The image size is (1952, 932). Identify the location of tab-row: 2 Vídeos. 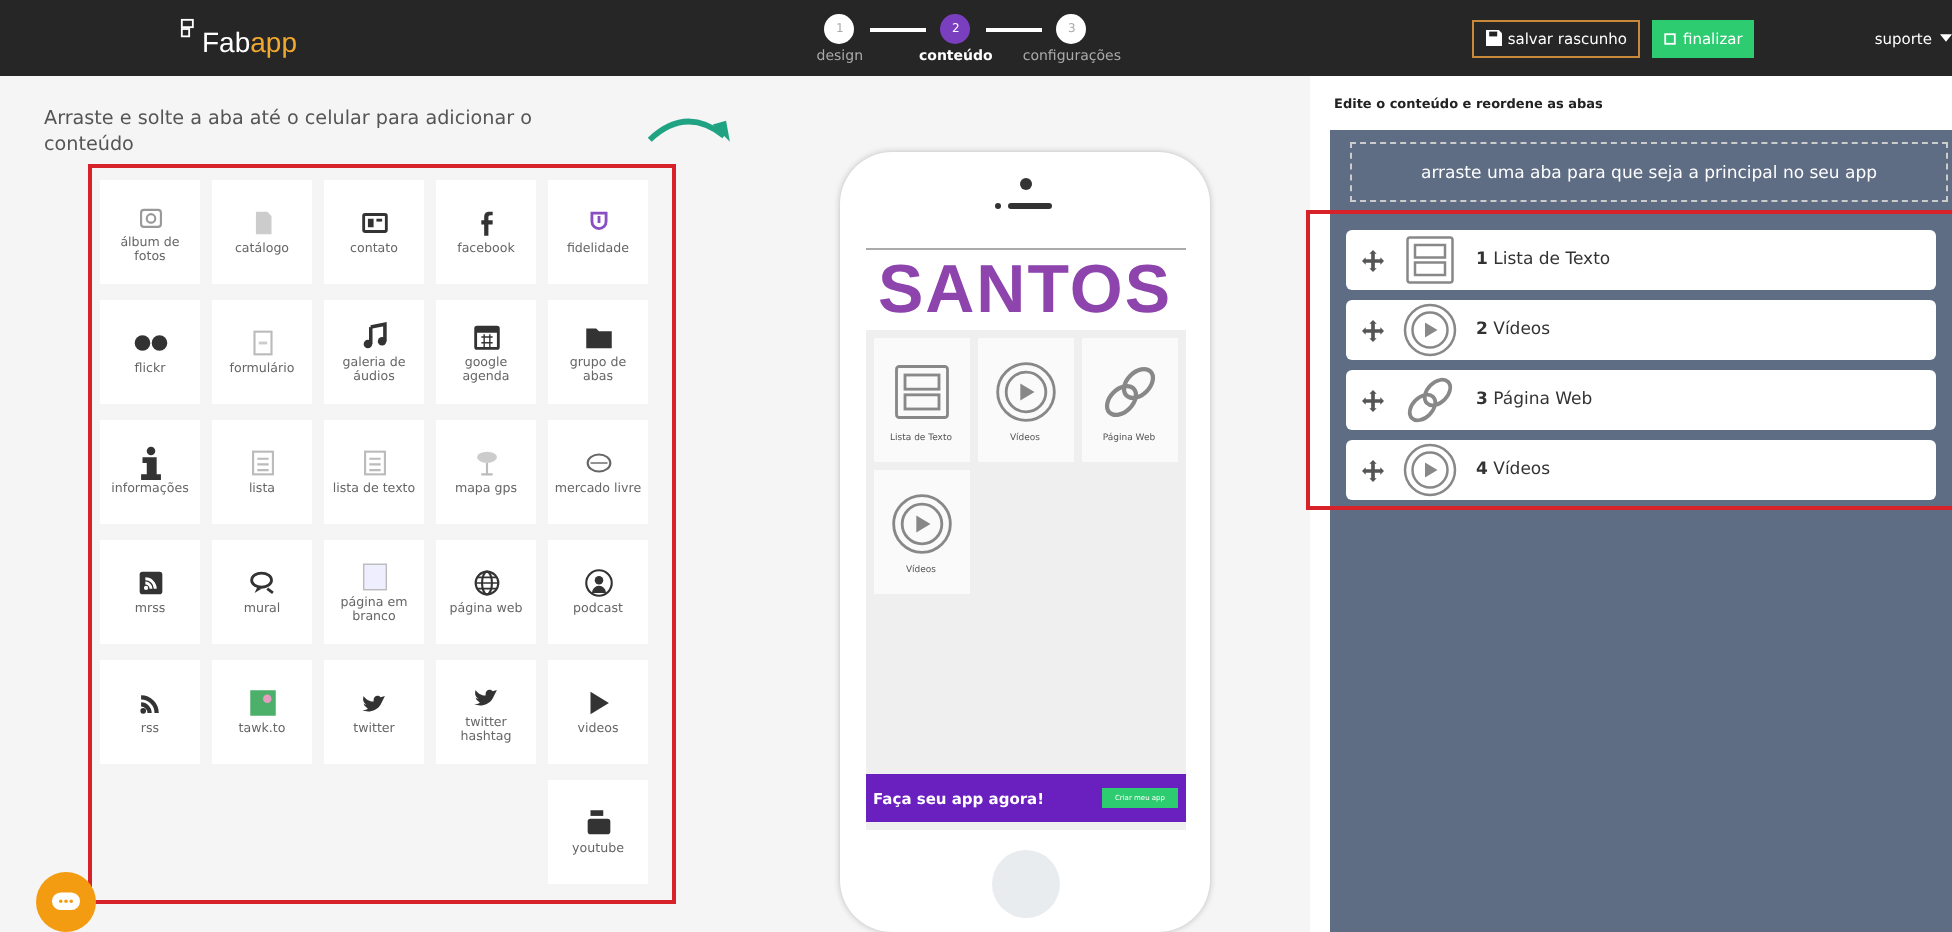
(1641, 330).